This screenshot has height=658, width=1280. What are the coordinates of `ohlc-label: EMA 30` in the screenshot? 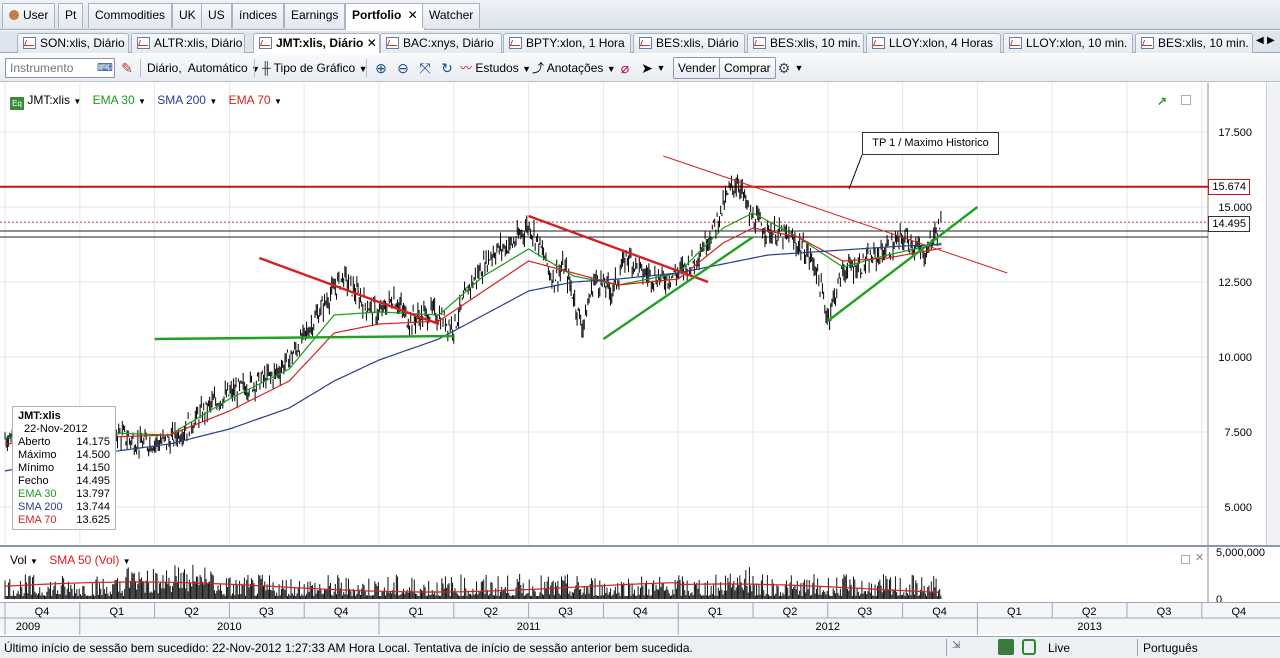 It's located at (37, 494).